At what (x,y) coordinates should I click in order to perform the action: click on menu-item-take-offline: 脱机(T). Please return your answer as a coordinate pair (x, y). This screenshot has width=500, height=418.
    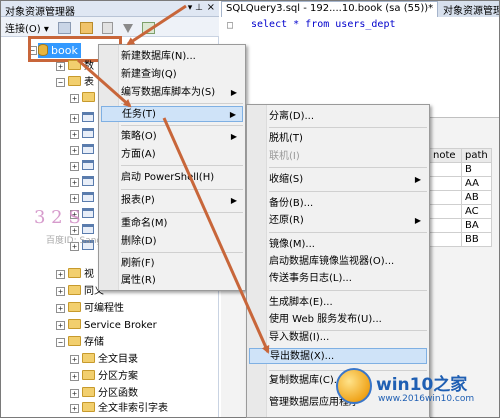
    Looking at the image, I should click on (338, 139).